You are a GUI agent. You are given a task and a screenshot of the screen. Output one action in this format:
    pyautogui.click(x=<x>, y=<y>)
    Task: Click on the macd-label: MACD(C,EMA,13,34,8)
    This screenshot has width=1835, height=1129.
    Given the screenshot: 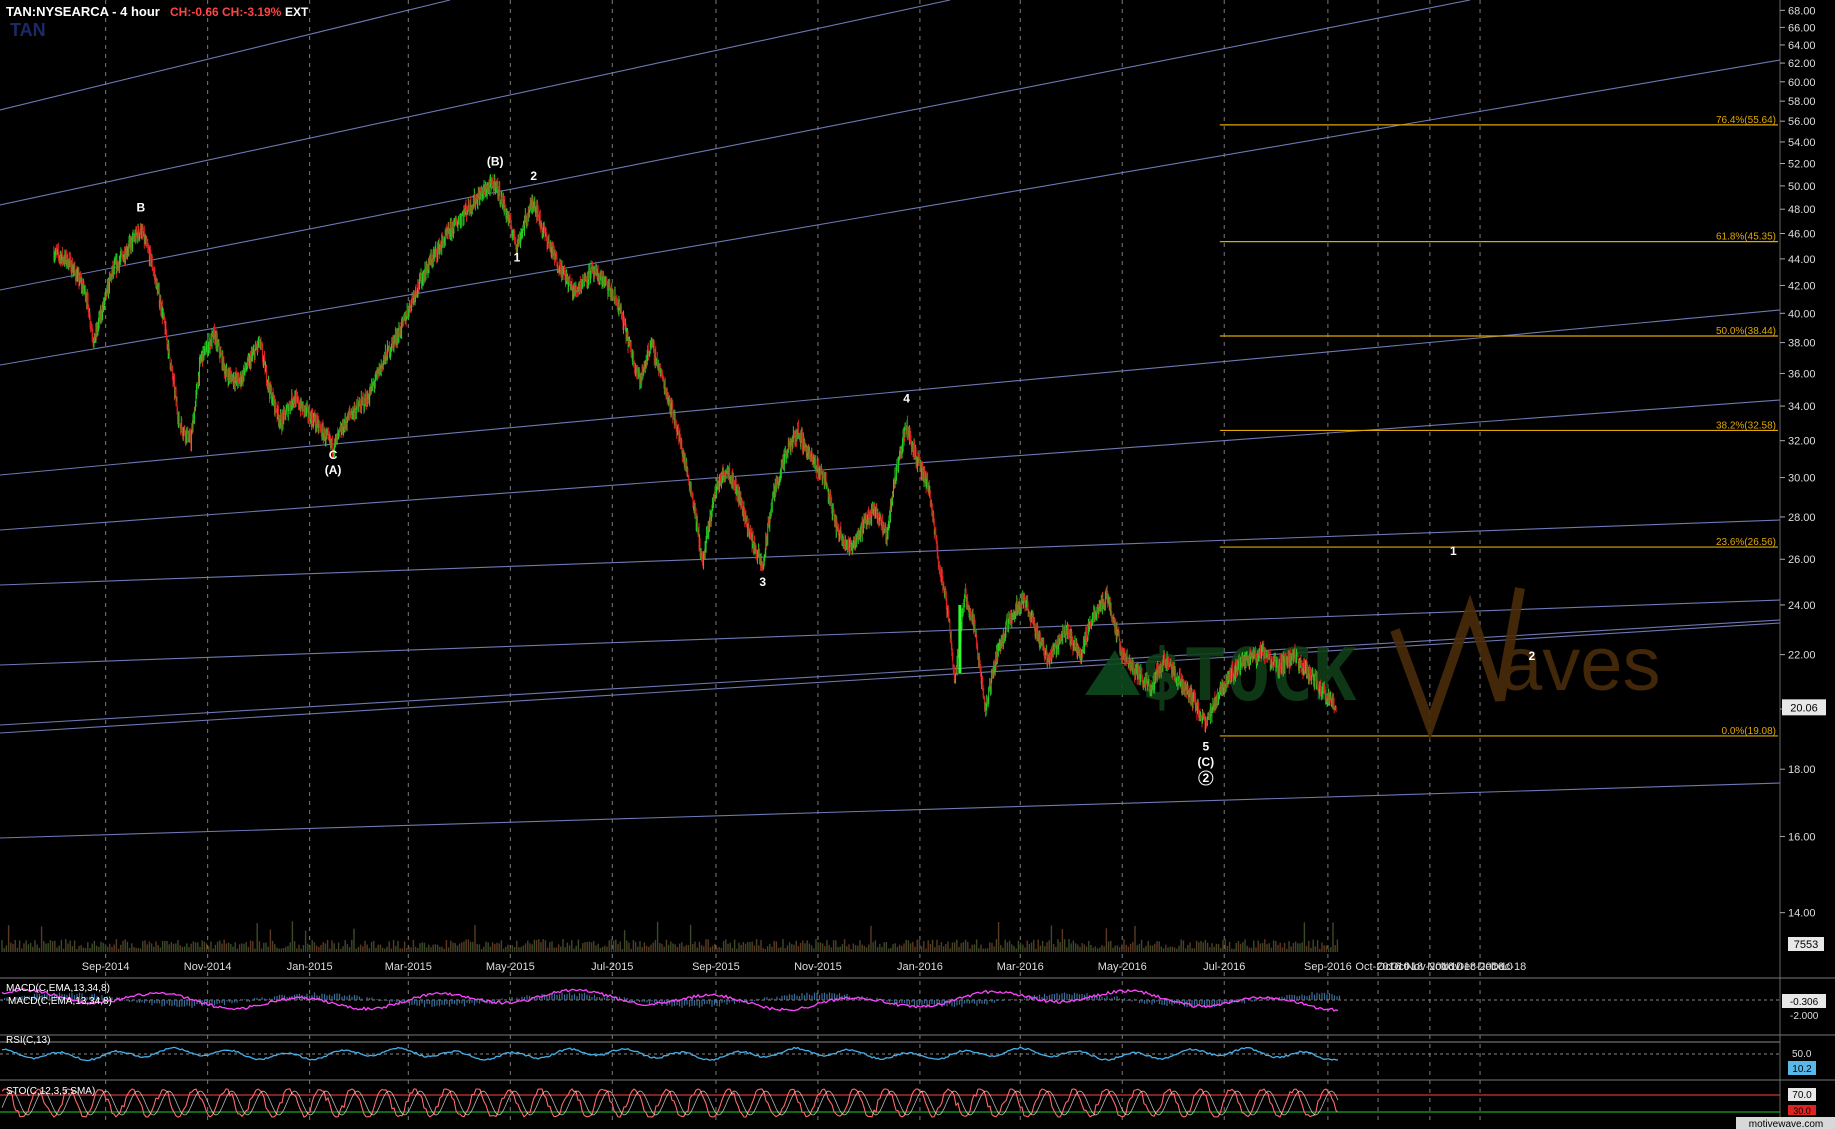 What is the action you would take?
    pyautogui.click(x=58, y=988)
    